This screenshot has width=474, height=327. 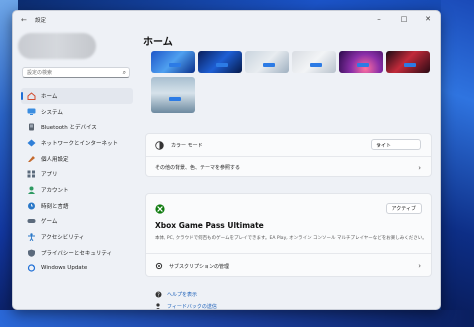 I want to click on network-icon, so click(x=31, y=143).